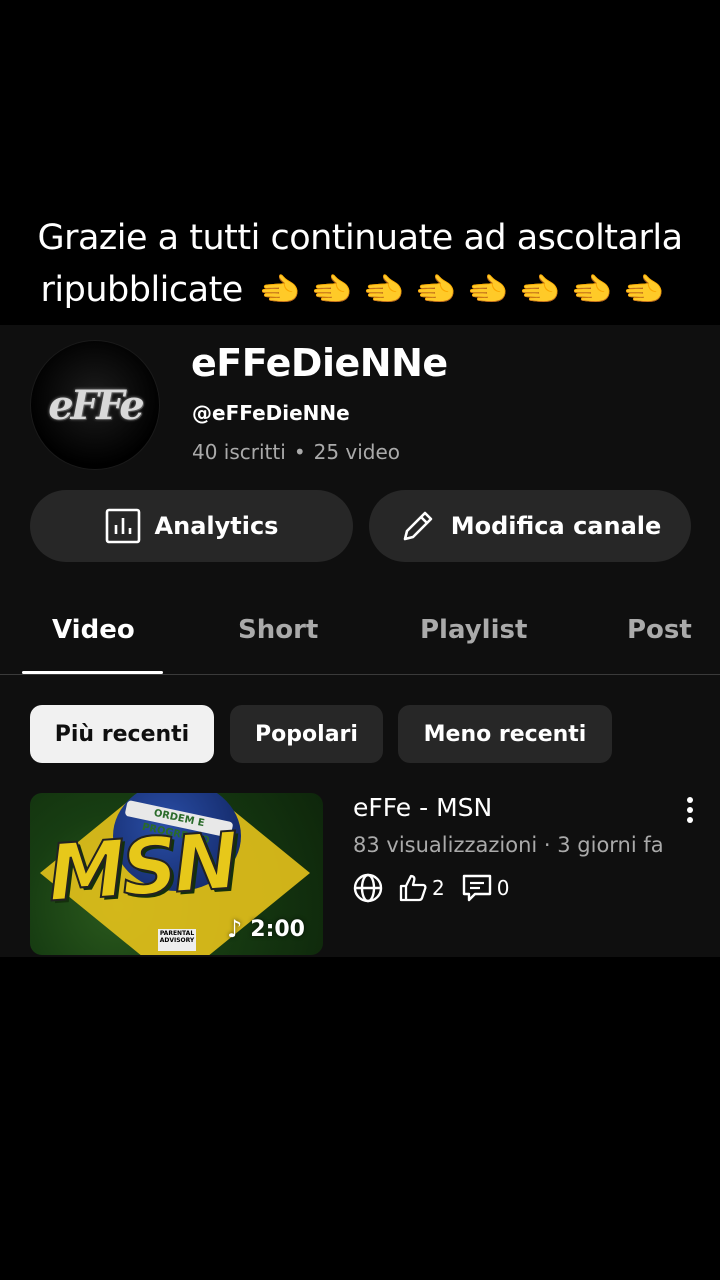 The height and width of the screenshot is (1280, 720). What do you see at coordinates (503, 888) in the screenshot?
I see `comment-count: 0` at bounding box center [503, 888].